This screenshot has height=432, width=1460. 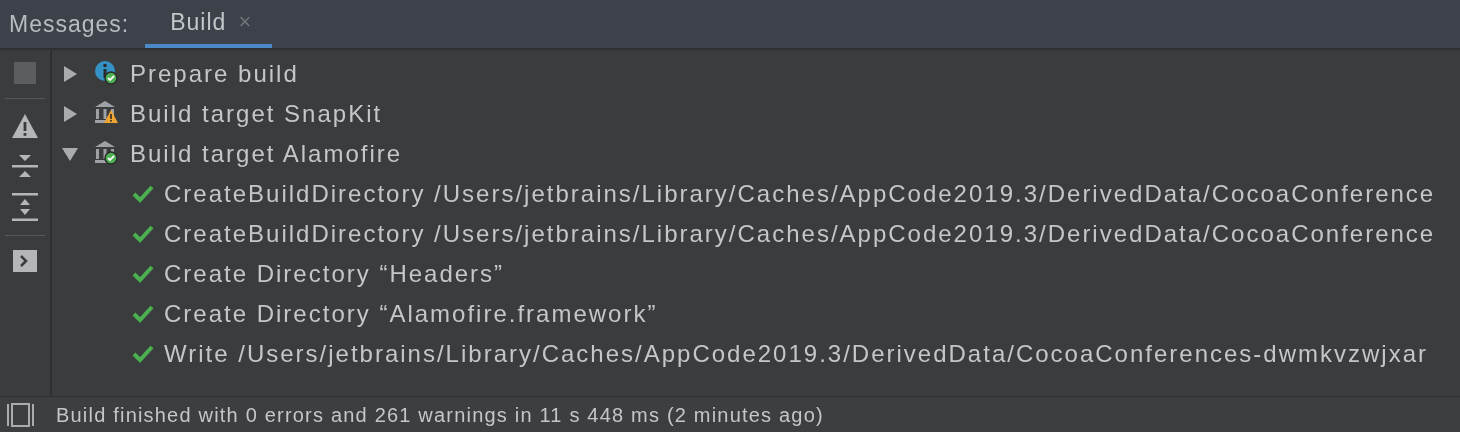 What do you see at coordinates (25, 261) in the screenshot?
I see `console-icon` at bounding box center [25, 261].